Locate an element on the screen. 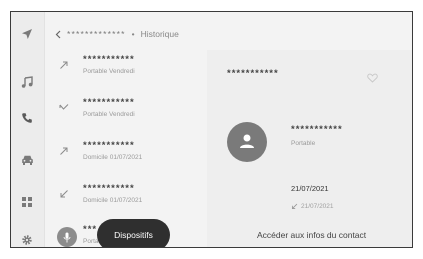 The width and height of the screenshot is (423, 259). person-icon is located at coordinates (247, 141).